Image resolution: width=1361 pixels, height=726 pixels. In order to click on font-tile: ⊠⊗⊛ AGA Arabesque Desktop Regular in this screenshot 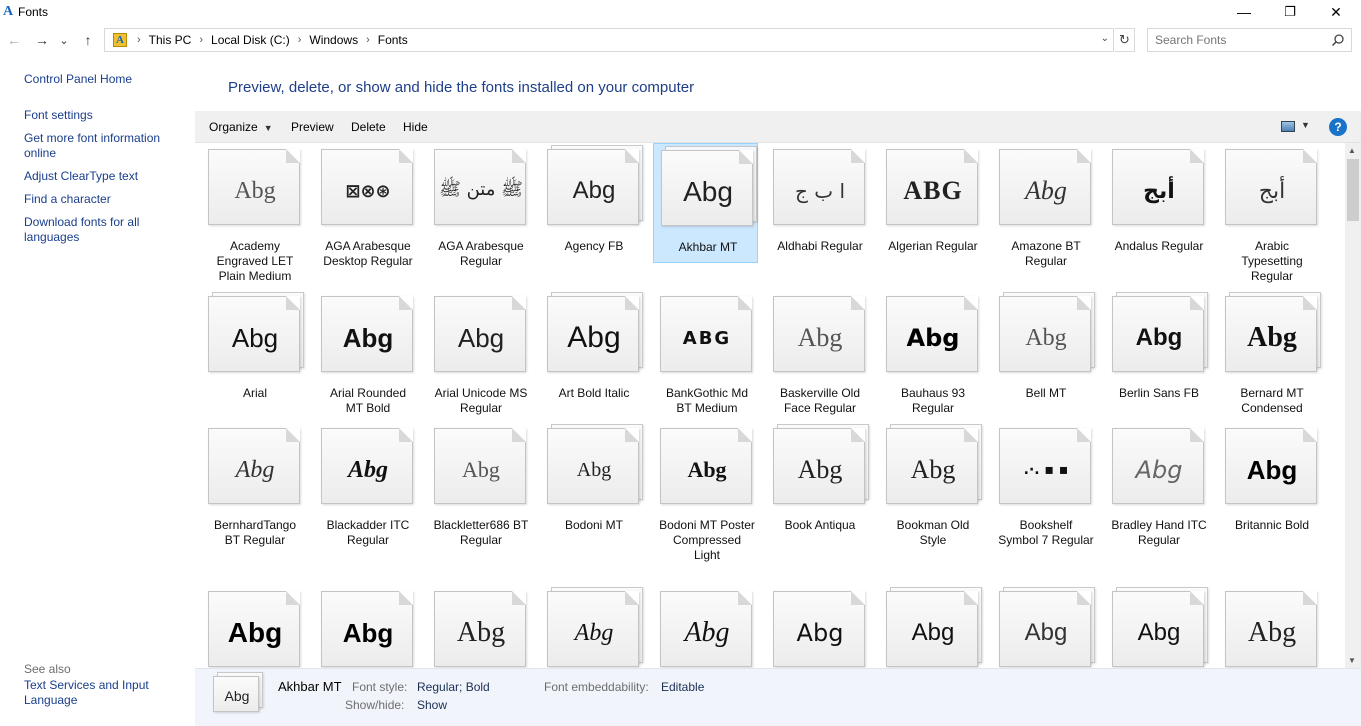, I will do `click(366, 213)`.